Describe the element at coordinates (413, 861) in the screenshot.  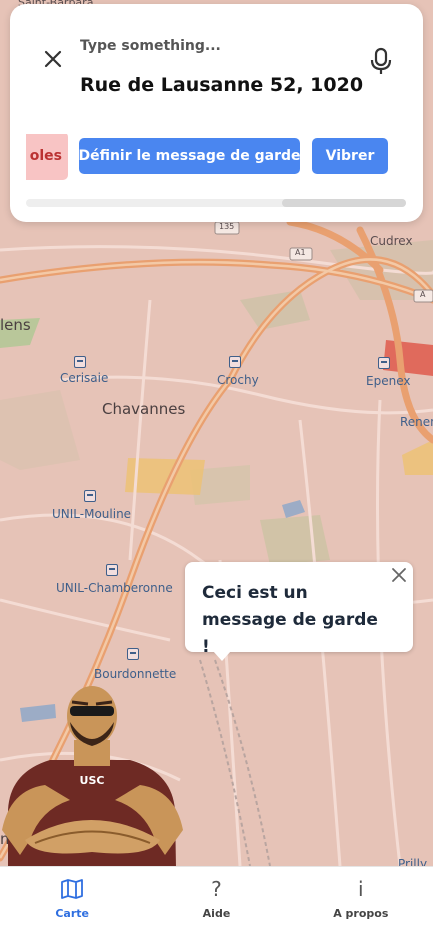
I see `map-label-prilly: Prilly` at that location.